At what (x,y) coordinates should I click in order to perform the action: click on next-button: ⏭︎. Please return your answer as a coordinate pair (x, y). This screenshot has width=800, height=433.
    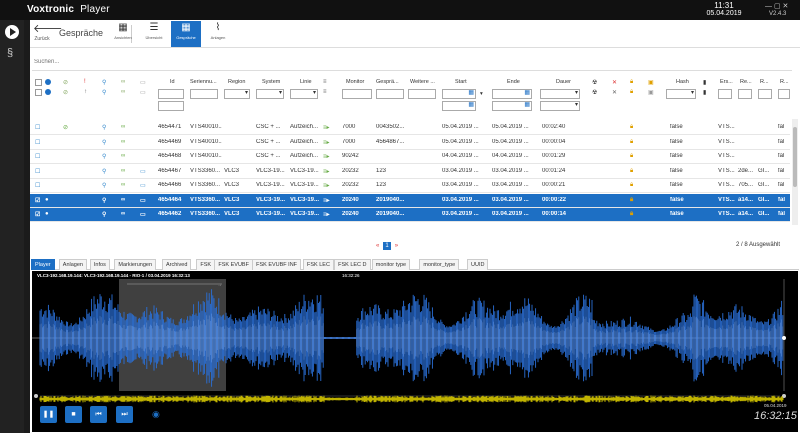
    Looking at the image, I should click on (124, 414).